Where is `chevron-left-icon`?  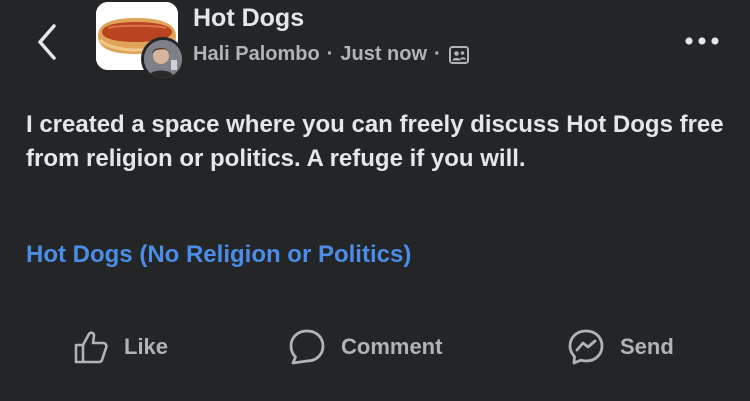 chevron-left-icon is located at coordinates (47, 42).